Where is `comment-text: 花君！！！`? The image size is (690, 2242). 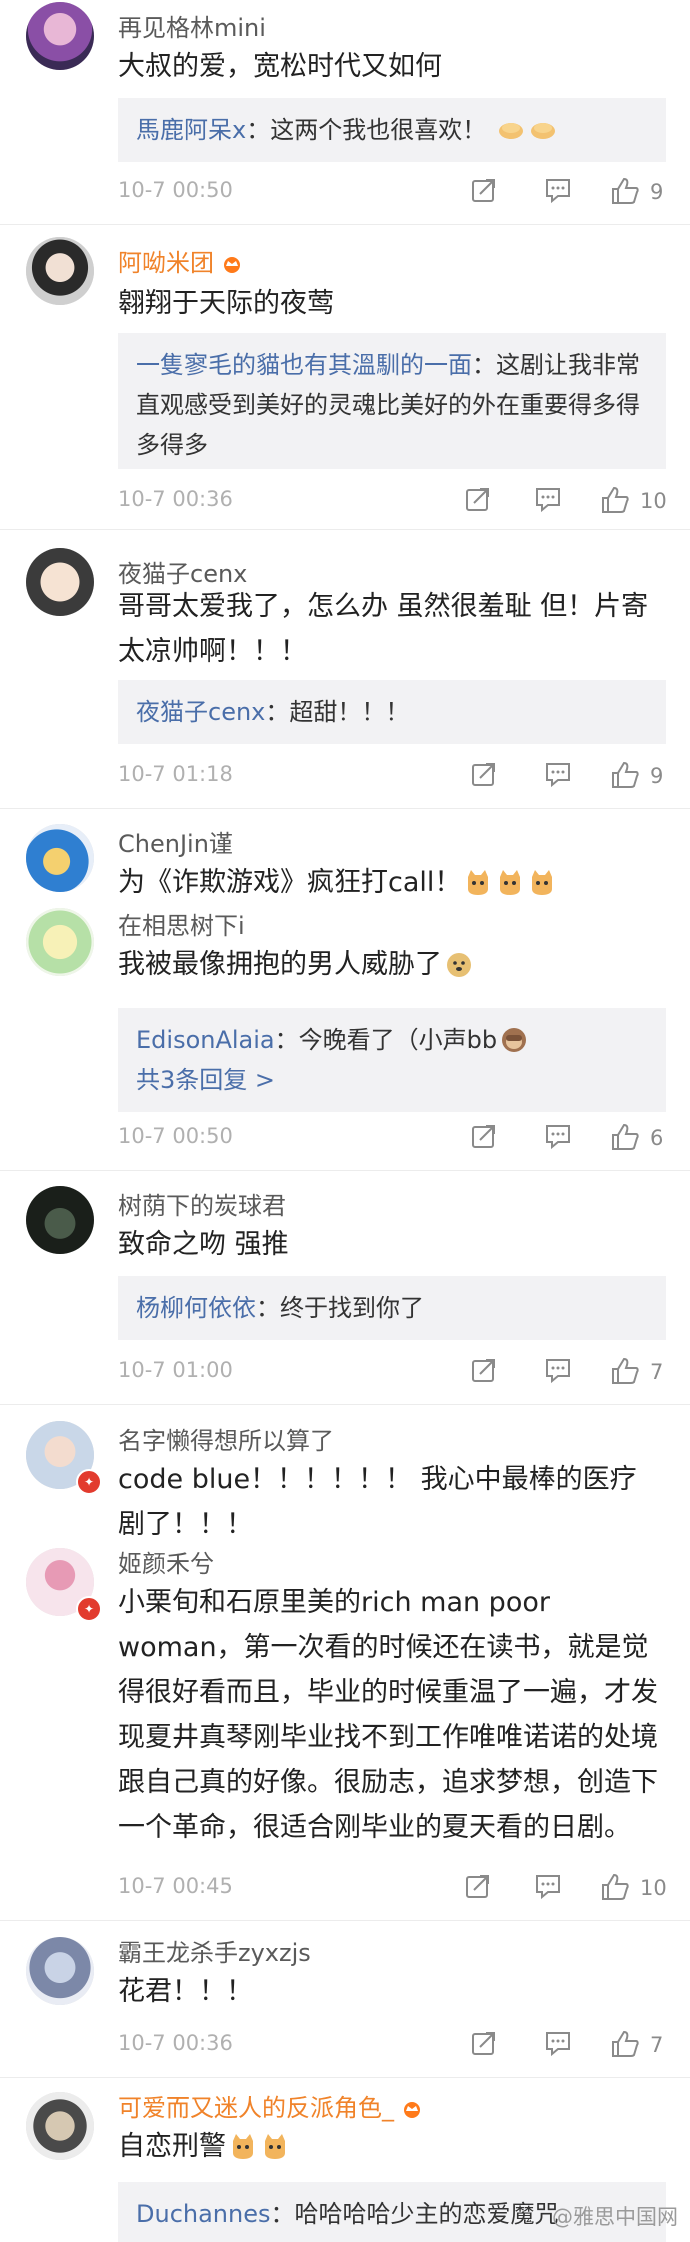 comment-text: 花君！！！ is located at coordinates (185, 1991).